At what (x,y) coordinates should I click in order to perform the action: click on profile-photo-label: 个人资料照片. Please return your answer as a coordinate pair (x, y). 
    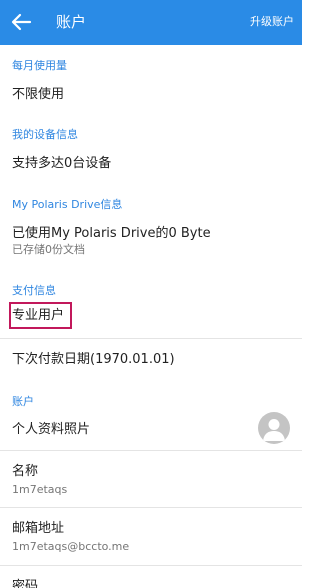
    Looking at the image, I should click on (51, 430).